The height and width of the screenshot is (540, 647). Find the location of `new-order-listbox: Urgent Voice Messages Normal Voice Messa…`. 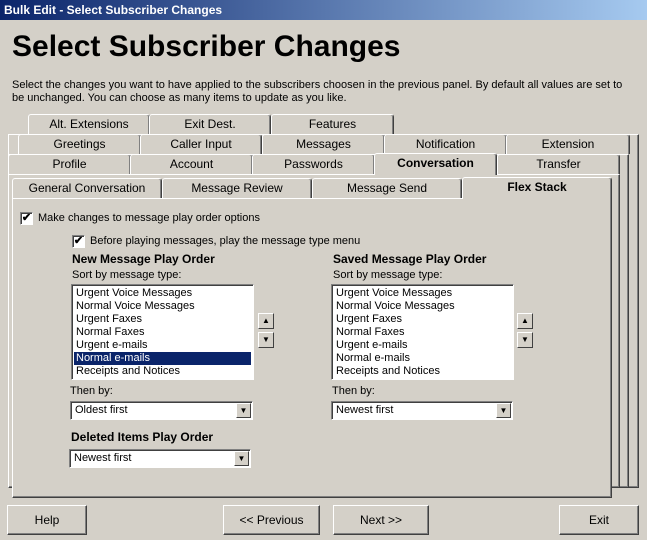

new-order-listbox: Urgent Voice Messages Normal Voice Messa… is located at coordinates (162, 332).